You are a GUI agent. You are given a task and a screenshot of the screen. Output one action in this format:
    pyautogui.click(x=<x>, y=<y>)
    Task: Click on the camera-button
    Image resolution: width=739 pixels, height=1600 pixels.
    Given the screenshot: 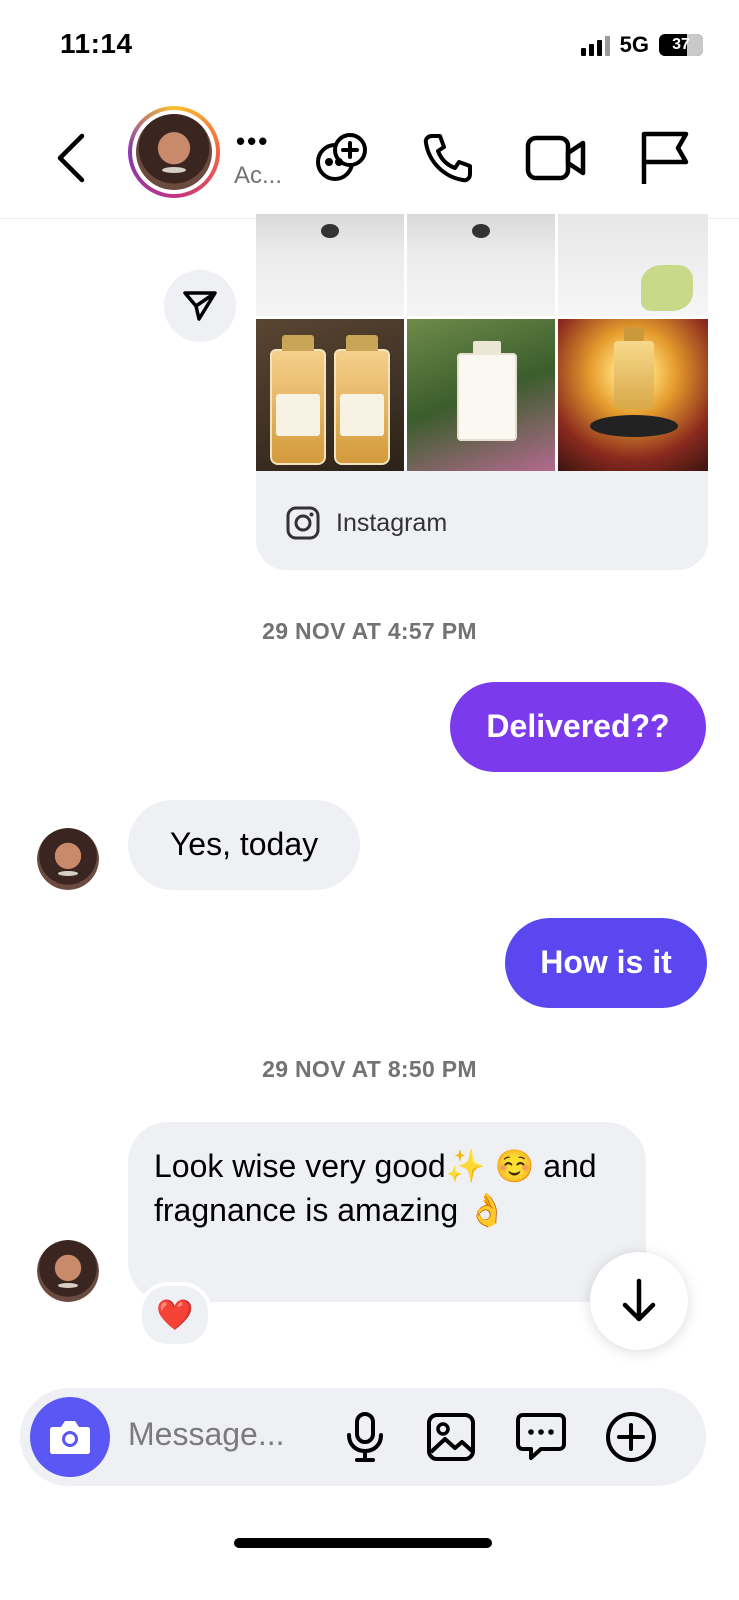 What is the action you would take?
    pyautogui.click(x=70, y=1437)
    